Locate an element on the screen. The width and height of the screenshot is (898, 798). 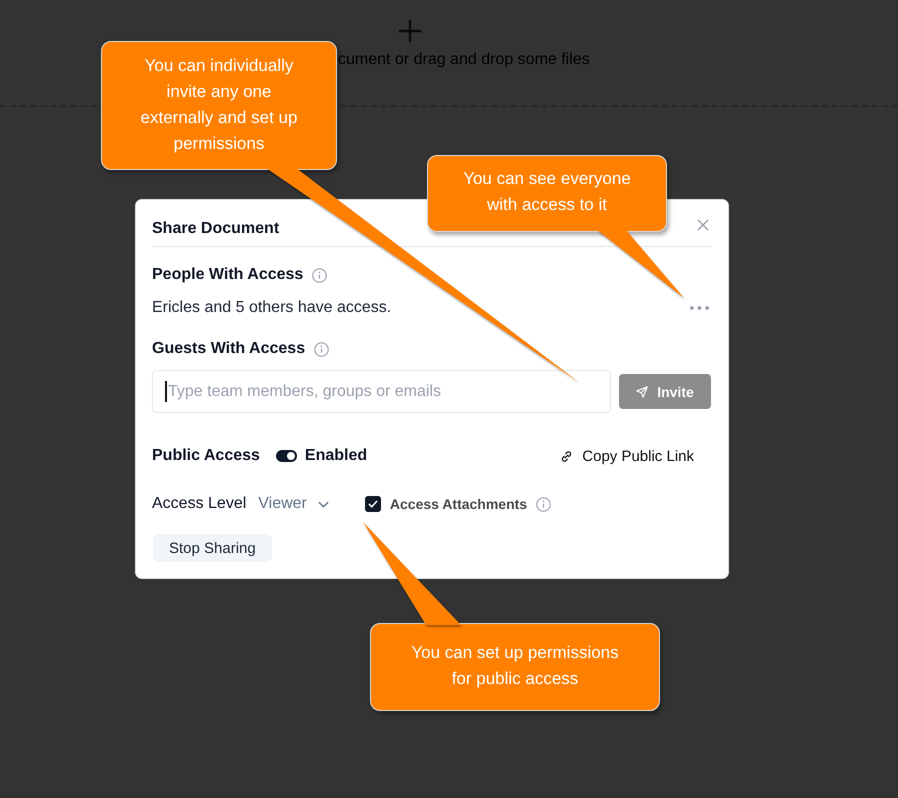
toggle-state-label: Enabled is located at coordinates (336, 456).